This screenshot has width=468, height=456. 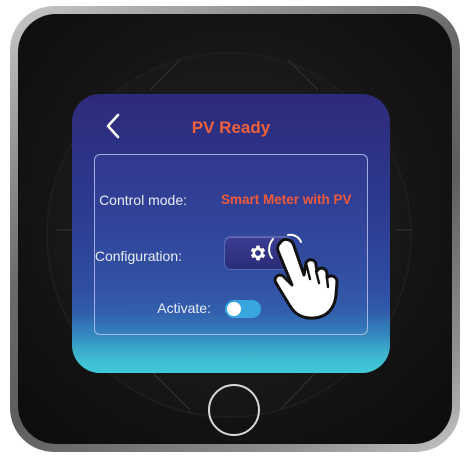 What do you see at coordinates (138, 256) in the screenshot?
I see `configuration-label: Configuration:` at bounding box center [138, 256].